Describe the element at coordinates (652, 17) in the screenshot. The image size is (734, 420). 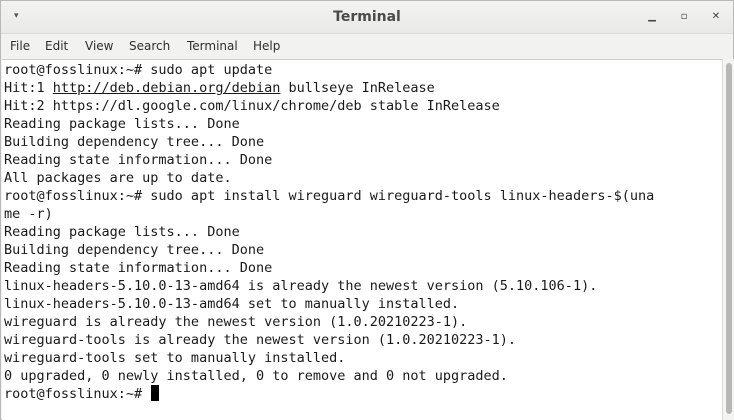
I see `minimize-button: ▁` at that location.